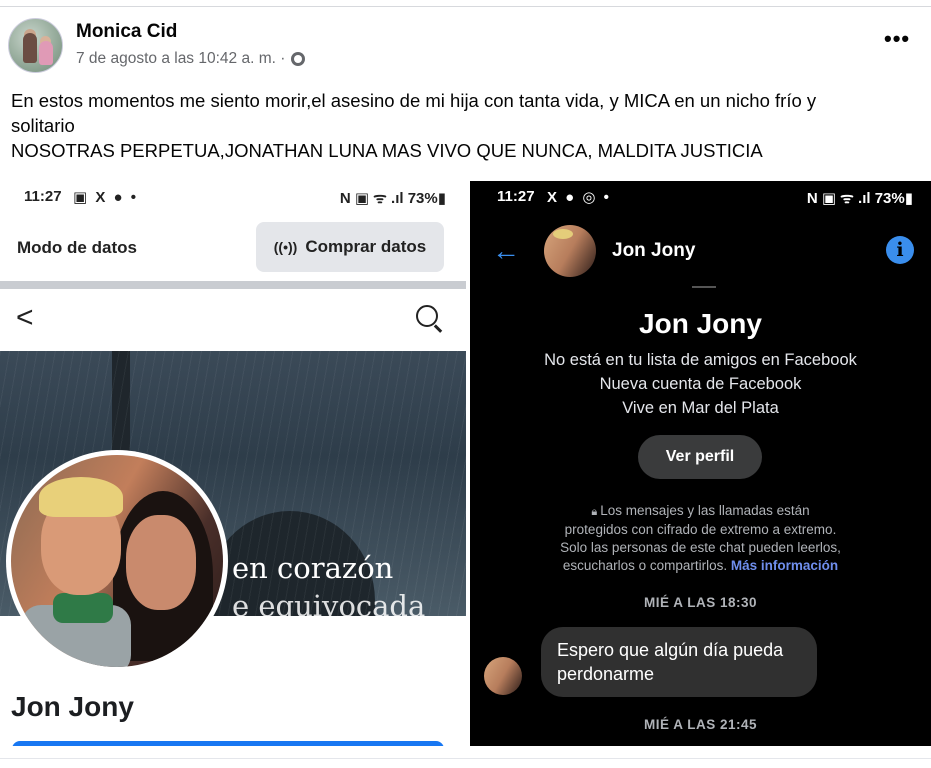 The width and height of the screenshot is (931, 768). What do you see at coordinates (233, 285) in the screenshot?
I see `divider` at bounding box center [233, 285].